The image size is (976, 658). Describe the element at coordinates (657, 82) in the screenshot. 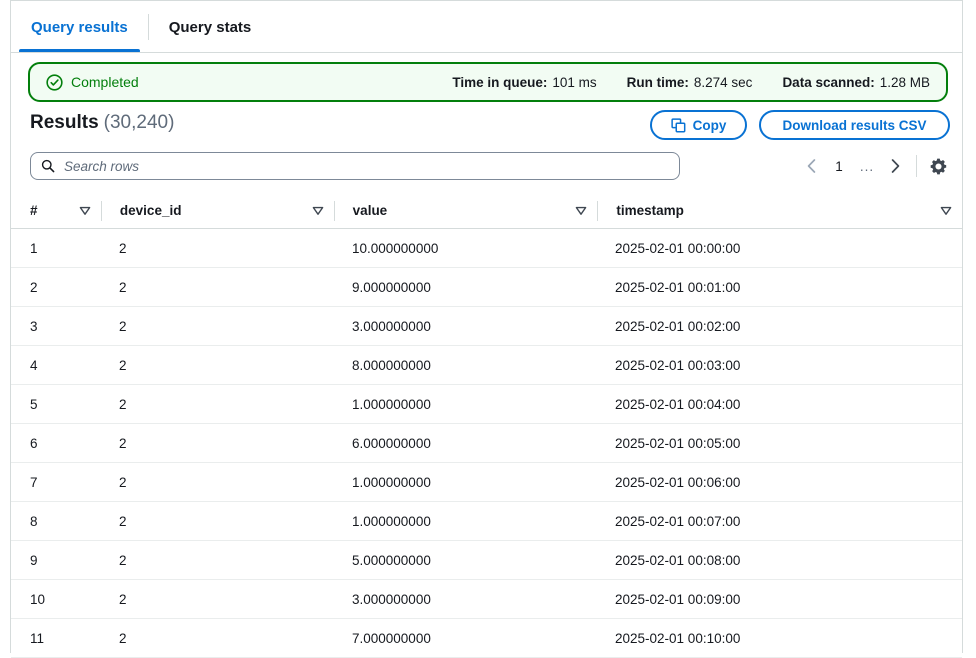

I see `metric-run-time-label: Run time:` at that location.